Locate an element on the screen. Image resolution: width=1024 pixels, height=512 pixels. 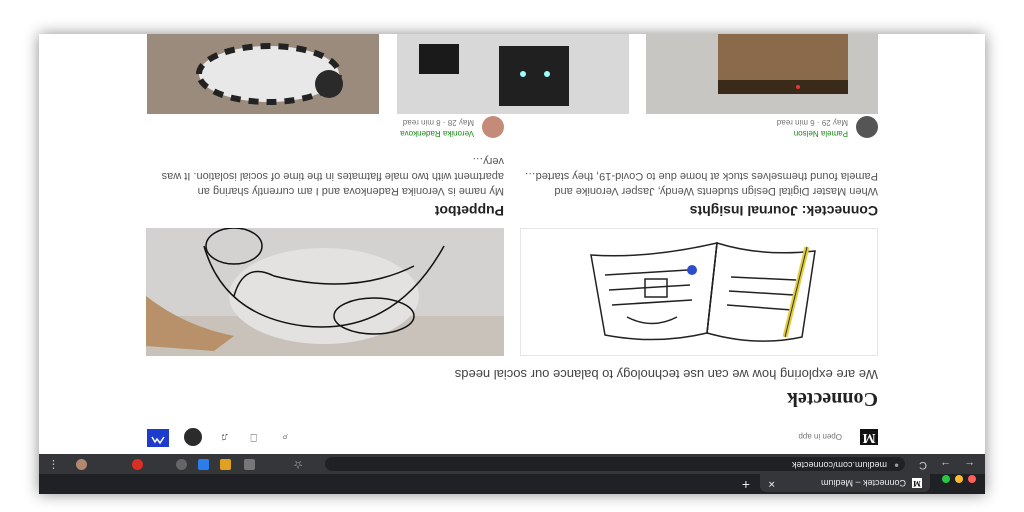
minimize-window-button is located at coordinates (959, 479).